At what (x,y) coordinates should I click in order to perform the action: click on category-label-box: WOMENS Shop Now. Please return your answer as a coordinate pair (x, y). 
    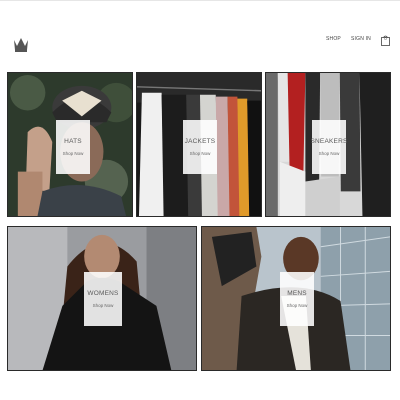
    Looking at the image, I should click on (103, 299).